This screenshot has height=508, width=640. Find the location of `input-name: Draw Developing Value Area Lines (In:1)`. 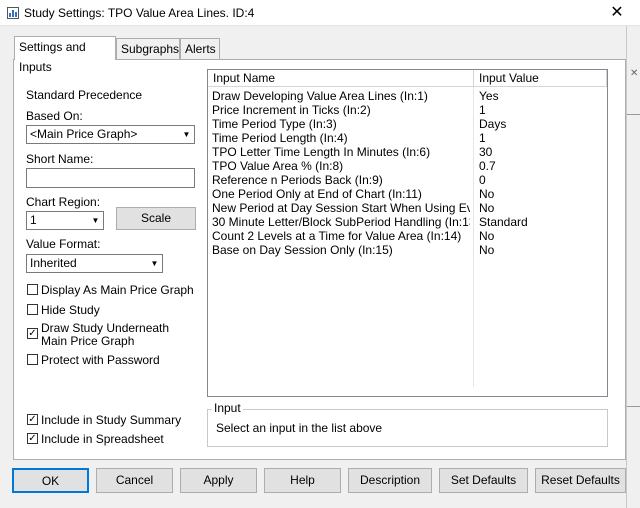

input-name: Draw Developing Value Area Lines (In:1) is located at coordinates (320, 96).